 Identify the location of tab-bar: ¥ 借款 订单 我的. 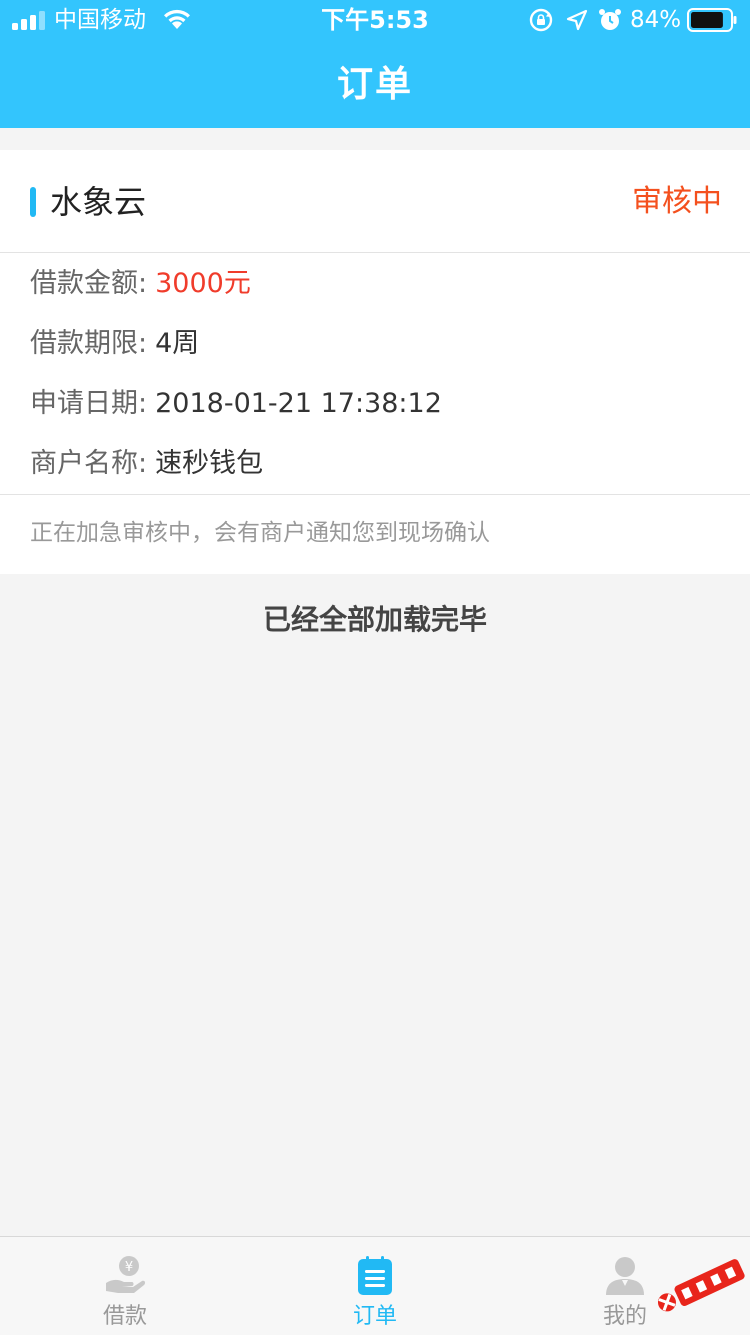
(375, 1285).